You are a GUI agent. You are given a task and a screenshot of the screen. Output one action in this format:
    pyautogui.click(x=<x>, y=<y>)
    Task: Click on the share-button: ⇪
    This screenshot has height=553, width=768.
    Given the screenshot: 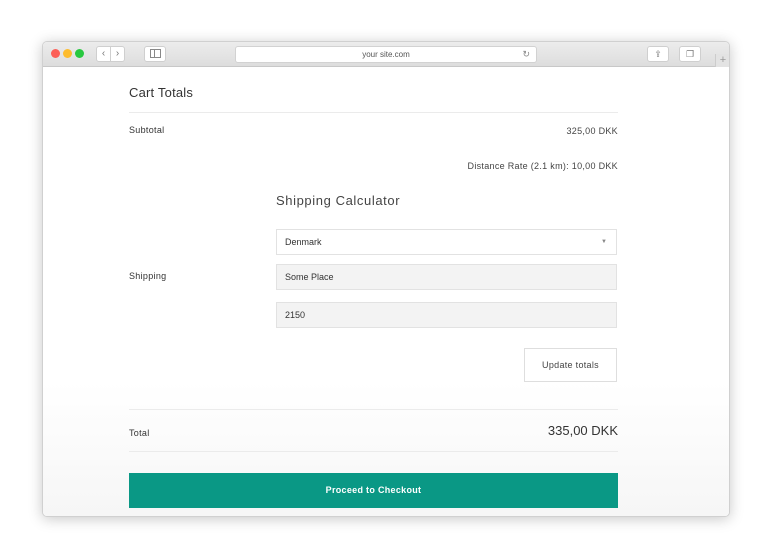 What is the action you would take?
    pyautogui.click(x=658, y=54)
    